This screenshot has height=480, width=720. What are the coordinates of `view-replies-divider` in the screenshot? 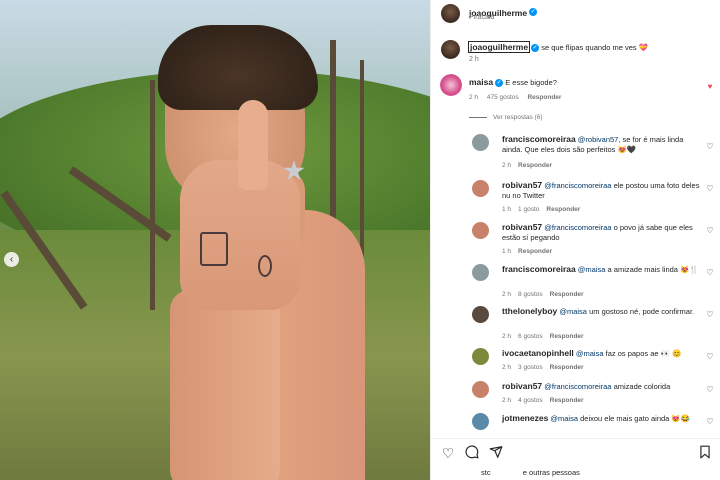 It's located at (478, 117).